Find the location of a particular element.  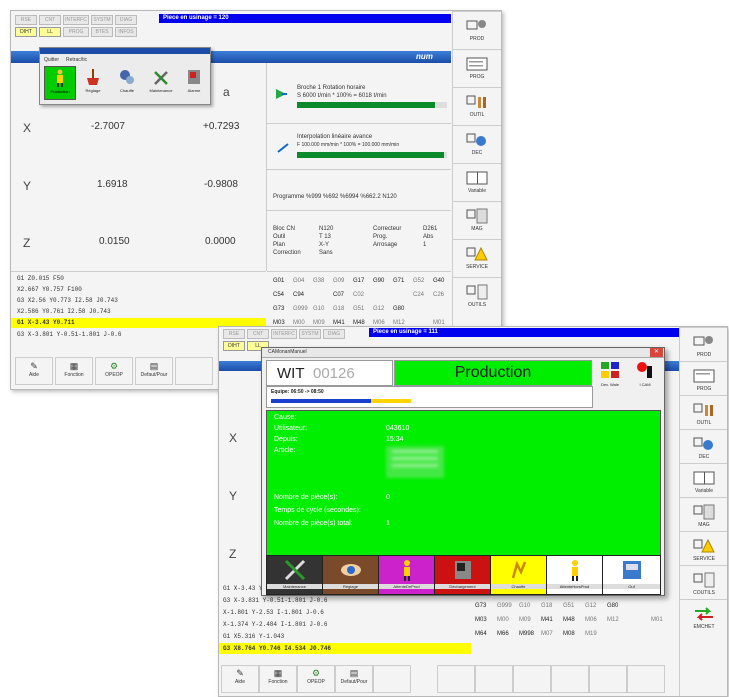

side-button-variable: Variable is located at coordinates (477, 182).